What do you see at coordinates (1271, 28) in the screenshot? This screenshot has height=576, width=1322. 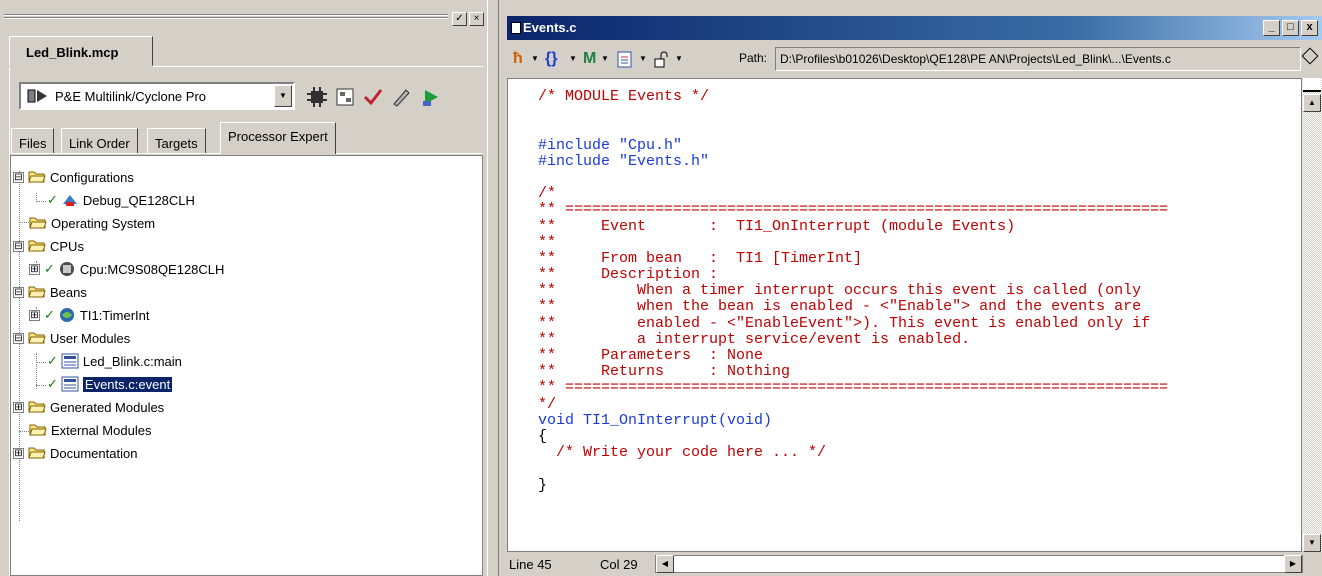 I see `minimize-button: _` at bounding box center [1271, 28].